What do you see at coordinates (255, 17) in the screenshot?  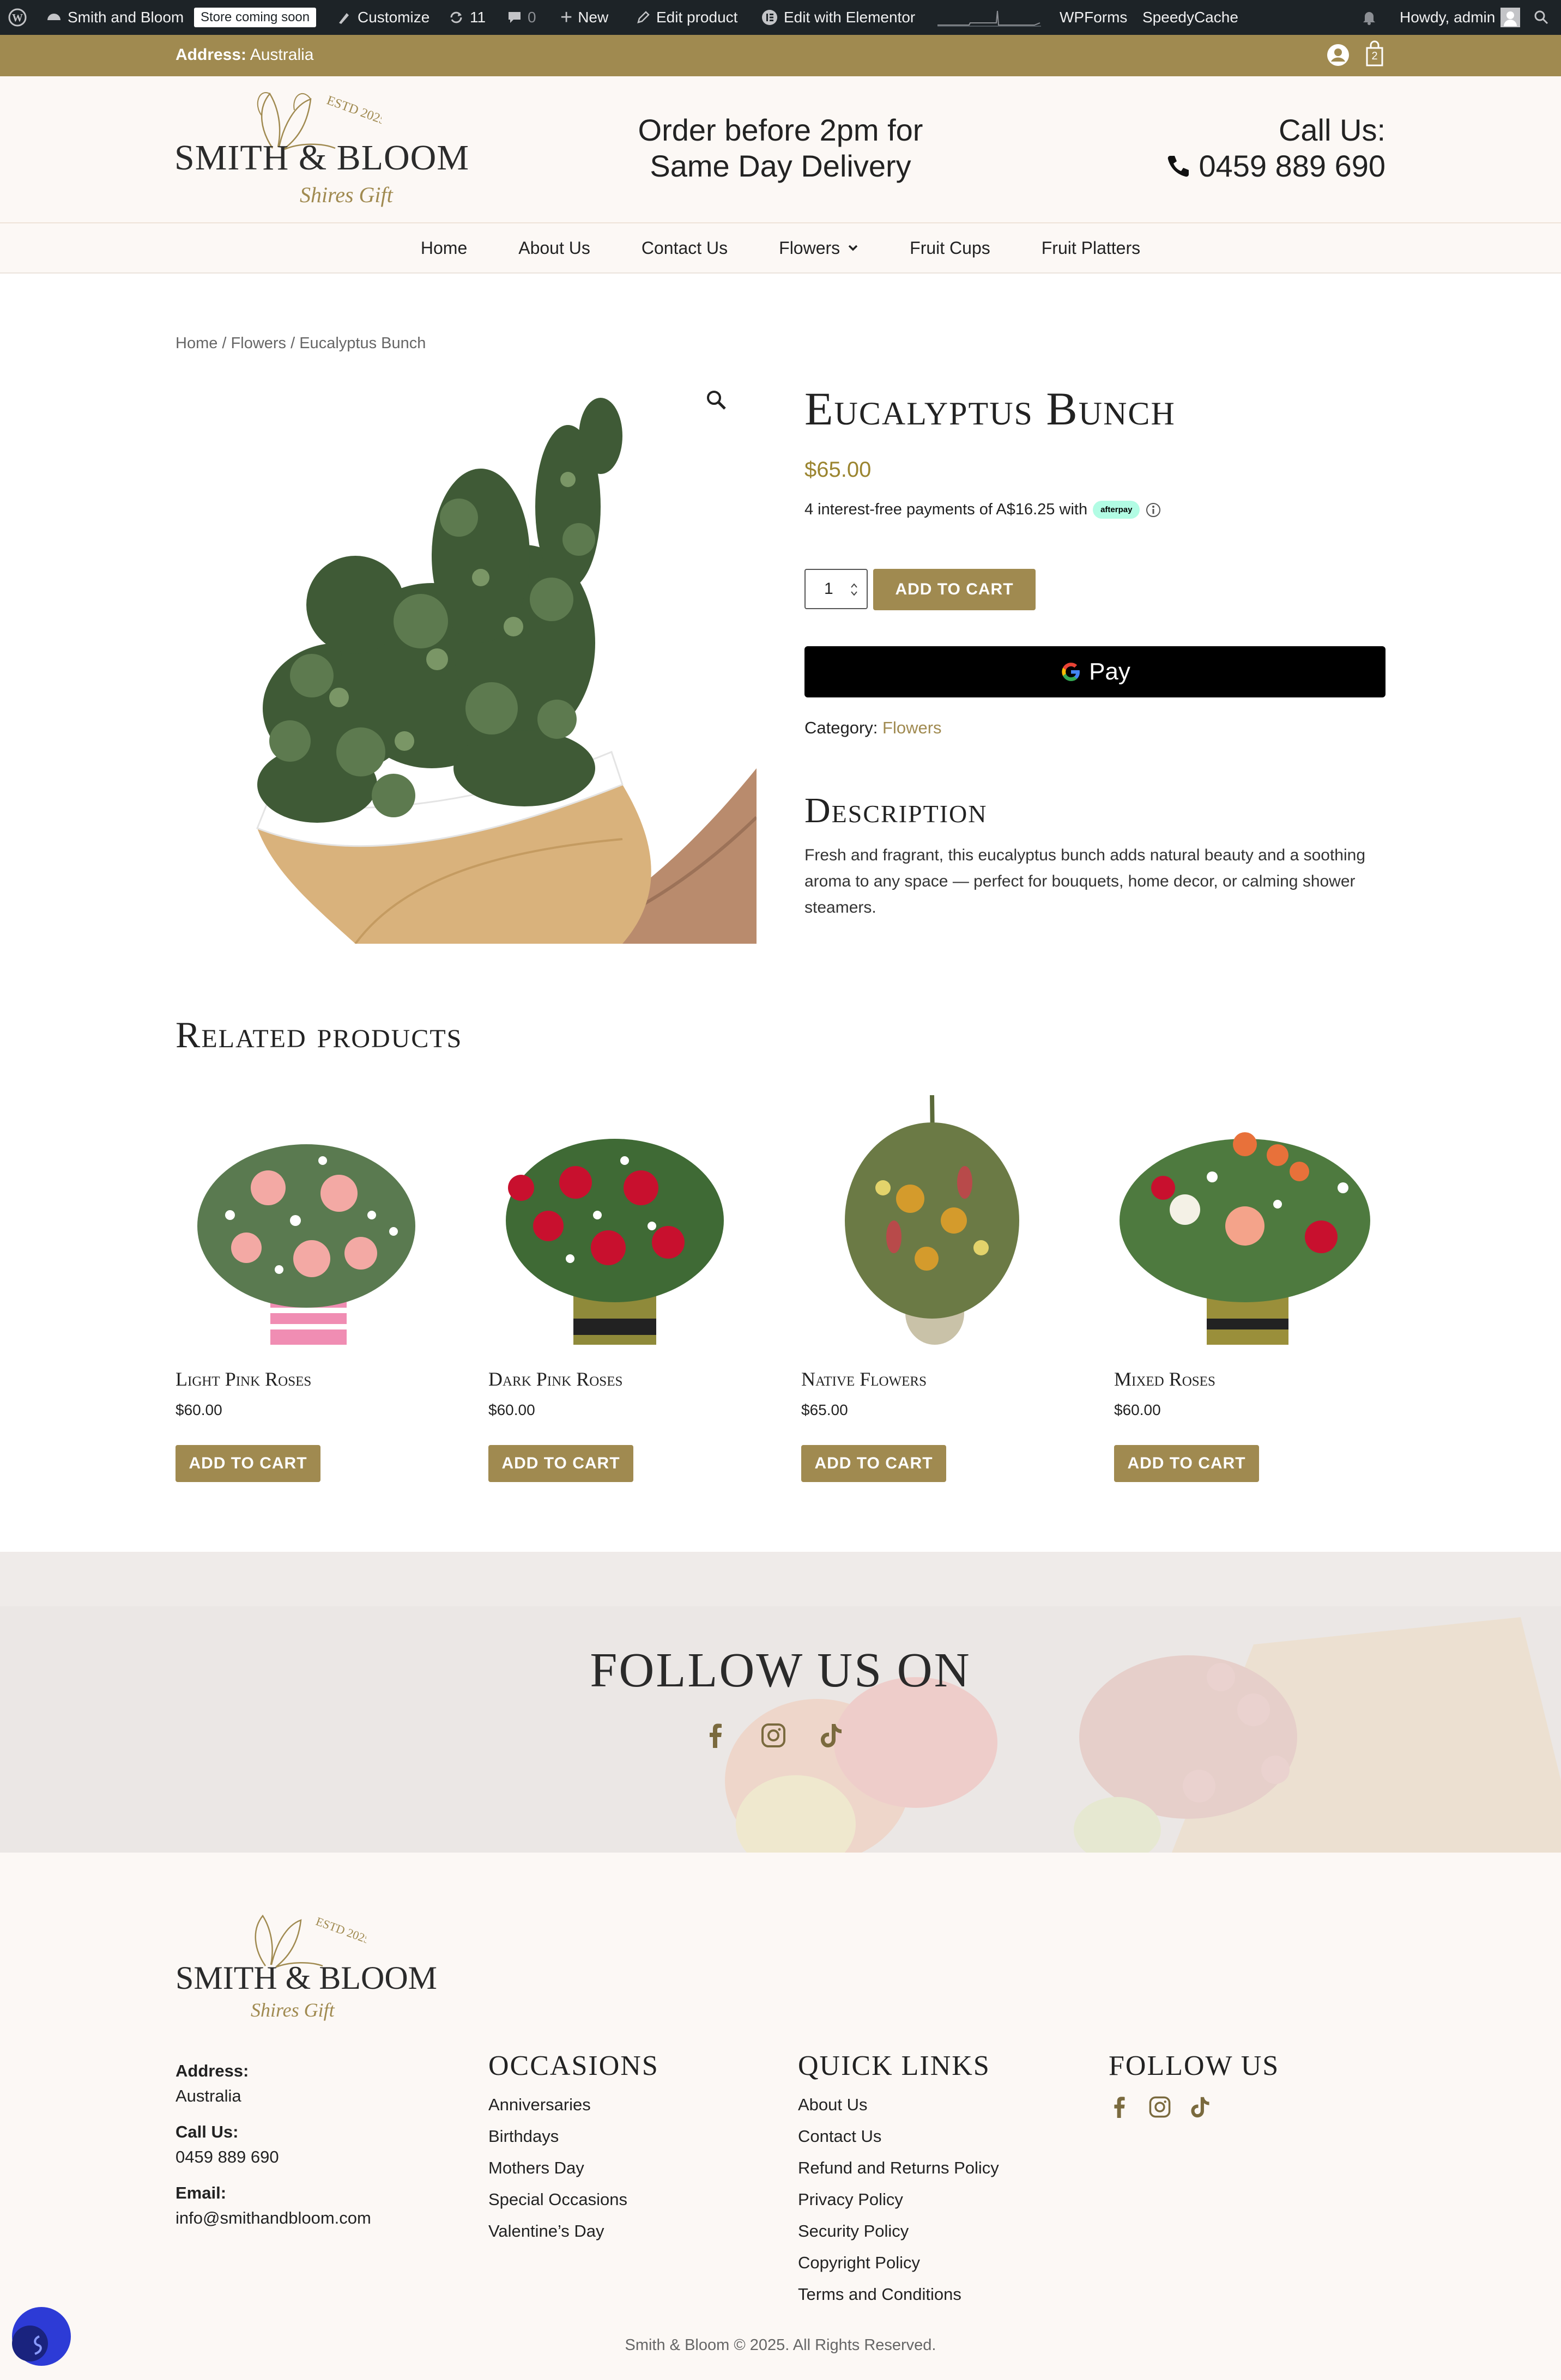 I see `store-coming-soon-badge: Store coming soon` at bounding box center [255, 17].